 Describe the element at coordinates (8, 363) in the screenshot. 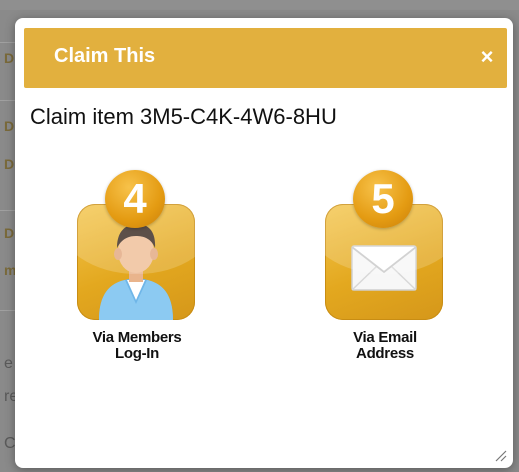

I see `background-text: e` at that location.